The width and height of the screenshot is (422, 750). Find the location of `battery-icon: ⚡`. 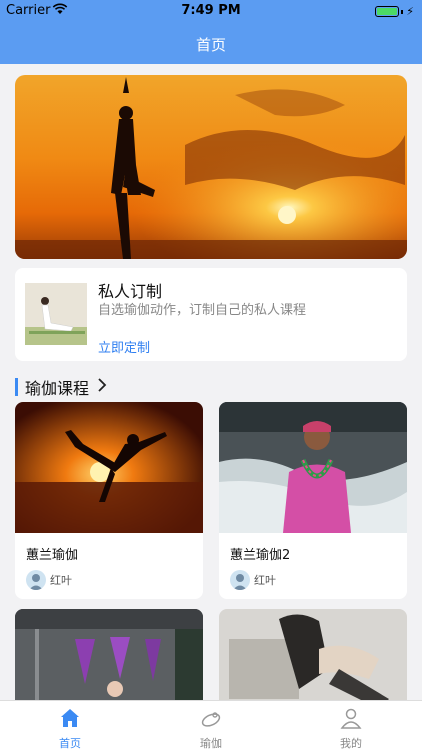

battery-icon: ⚡ is located at coordinates (394, 11).